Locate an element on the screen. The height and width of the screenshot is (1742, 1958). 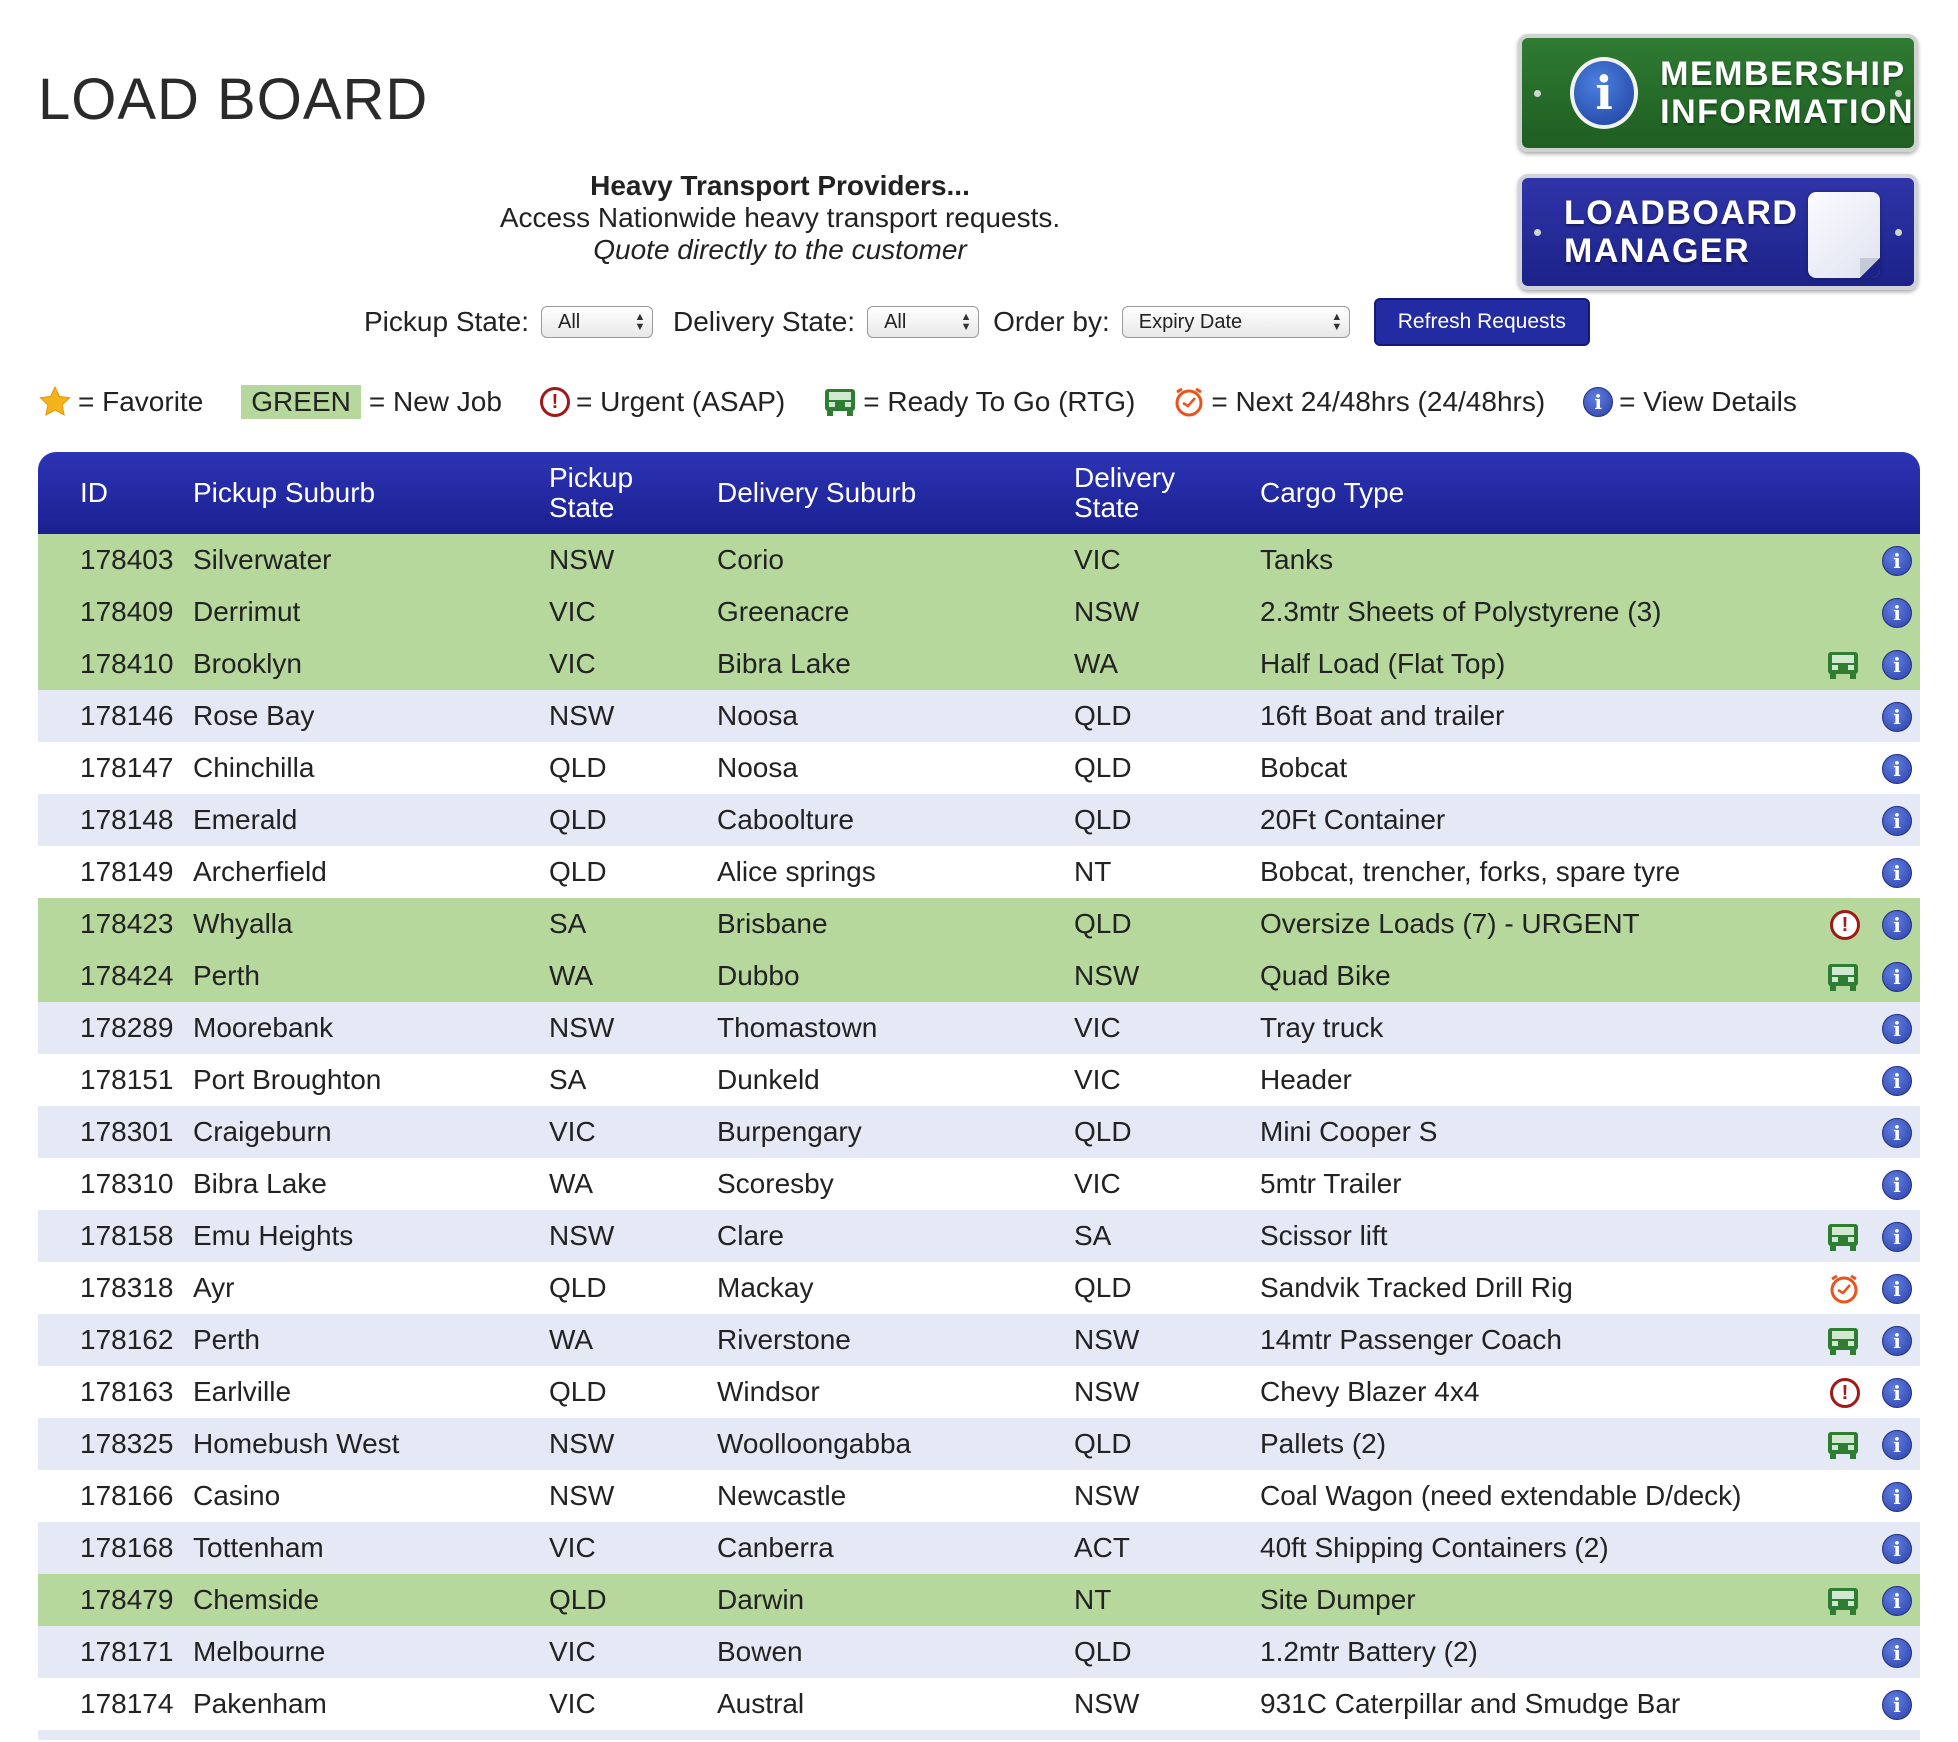
order-by-select: Expiry Date ▲ ▼ is located at coordinates (1235, 322).